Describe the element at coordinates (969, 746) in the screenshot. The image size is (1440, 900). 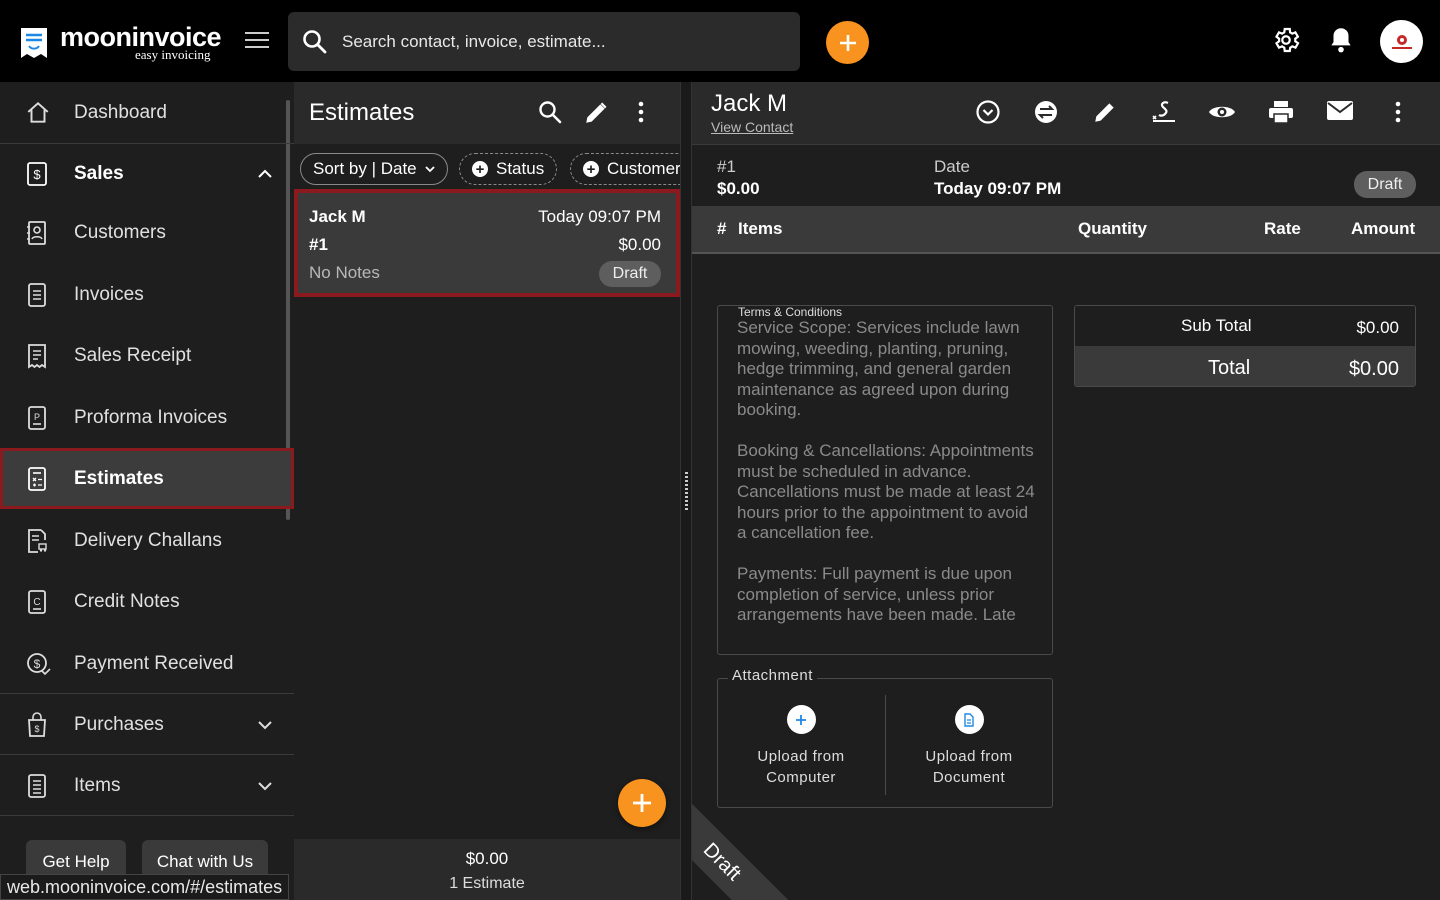
I see `upload-from-document-button: Upload from Document` at that location.